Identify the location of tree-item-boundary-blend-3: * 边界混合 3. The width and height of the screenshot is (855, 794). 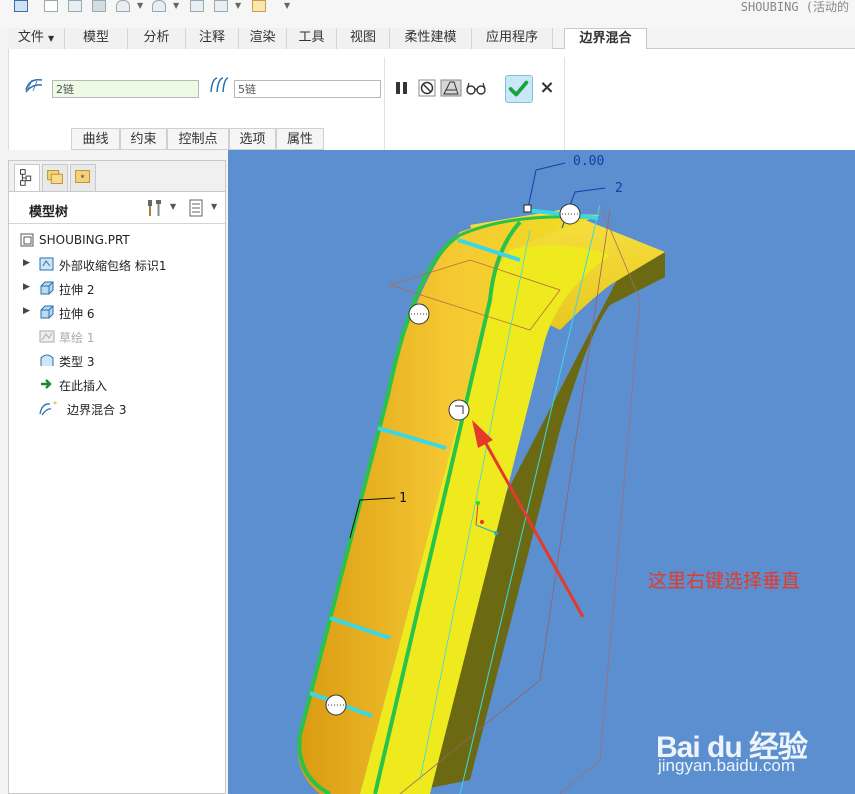
(117, 409).